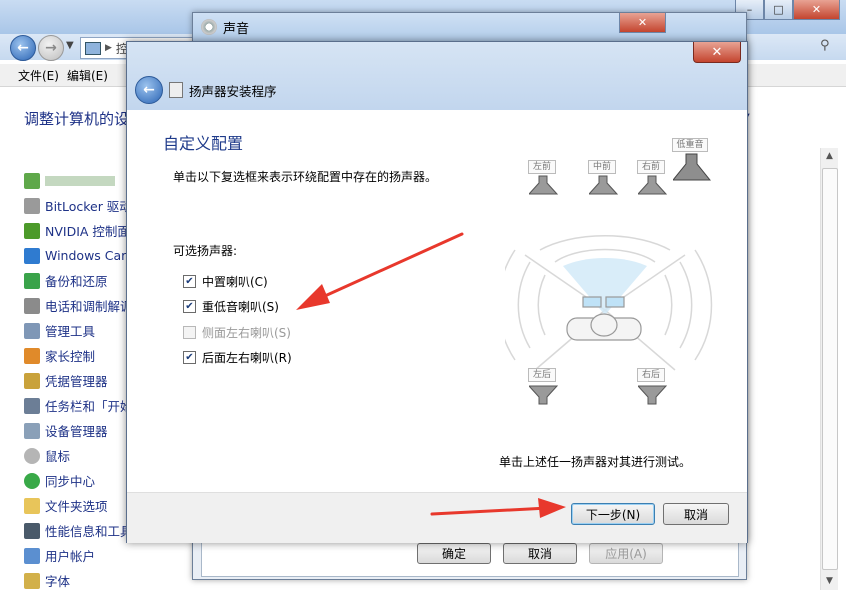  What do you see at coordinates (605, 303) in the screenshot?
I see `room-illustration` at bounding box center [605, 303].